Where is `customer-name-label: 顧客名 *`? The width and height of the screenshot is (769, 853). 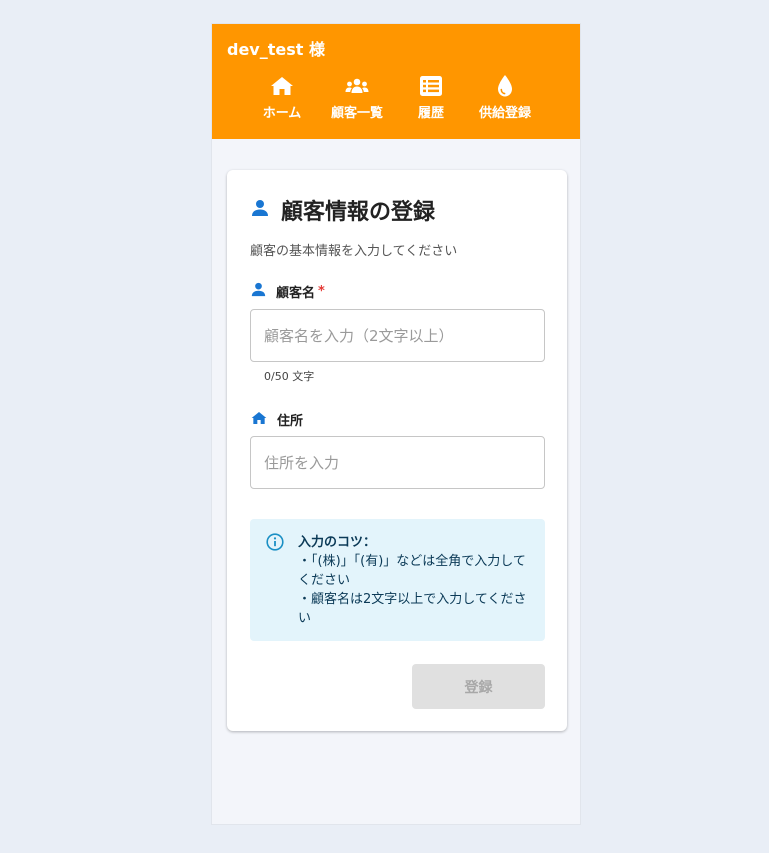
customer-name-label: 顧客名 * is located at coordinates (288, 291).